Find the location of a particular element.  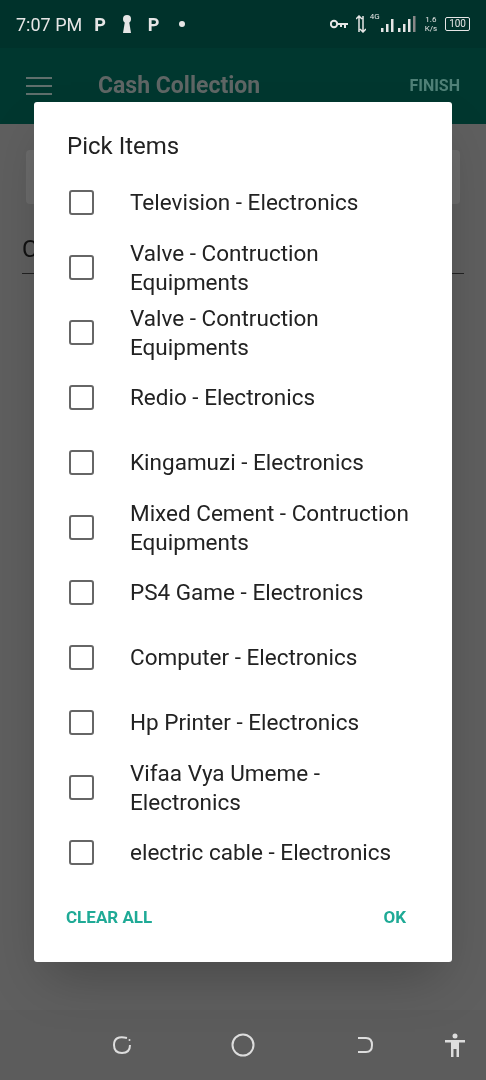

battery-indicator: 100 is located at coordinates (457, 24).